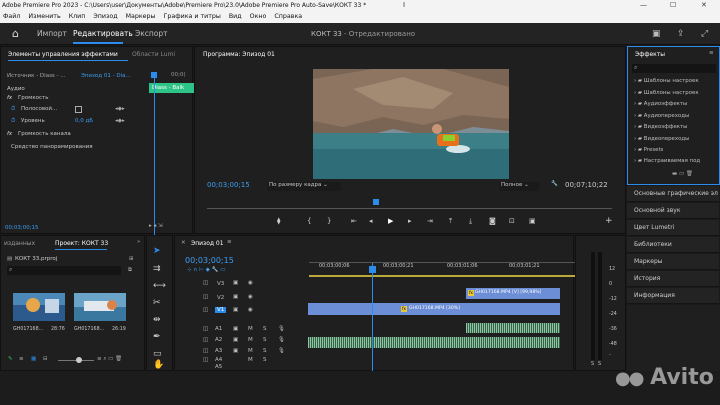 Image resolution: width=720 pixels, height=405 pixels. Describe the element at coordinates (304, 186) in the screenshot. I see `fit-dropdown: По размеру кадра ⌄` at that location.